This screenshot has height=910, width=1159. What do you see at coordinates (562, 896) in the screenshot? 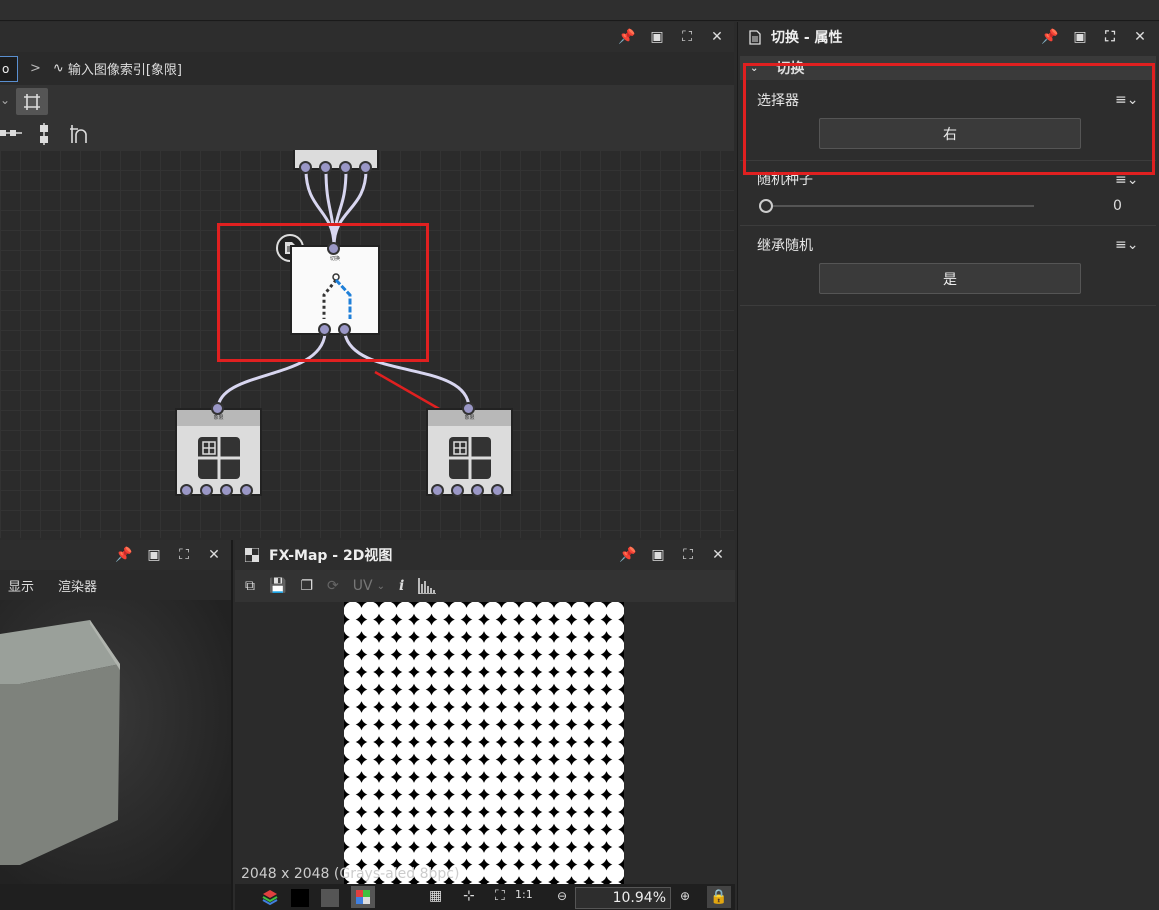
I see `zoom-out-icon: ⊖` at bounding box center [562, 896].